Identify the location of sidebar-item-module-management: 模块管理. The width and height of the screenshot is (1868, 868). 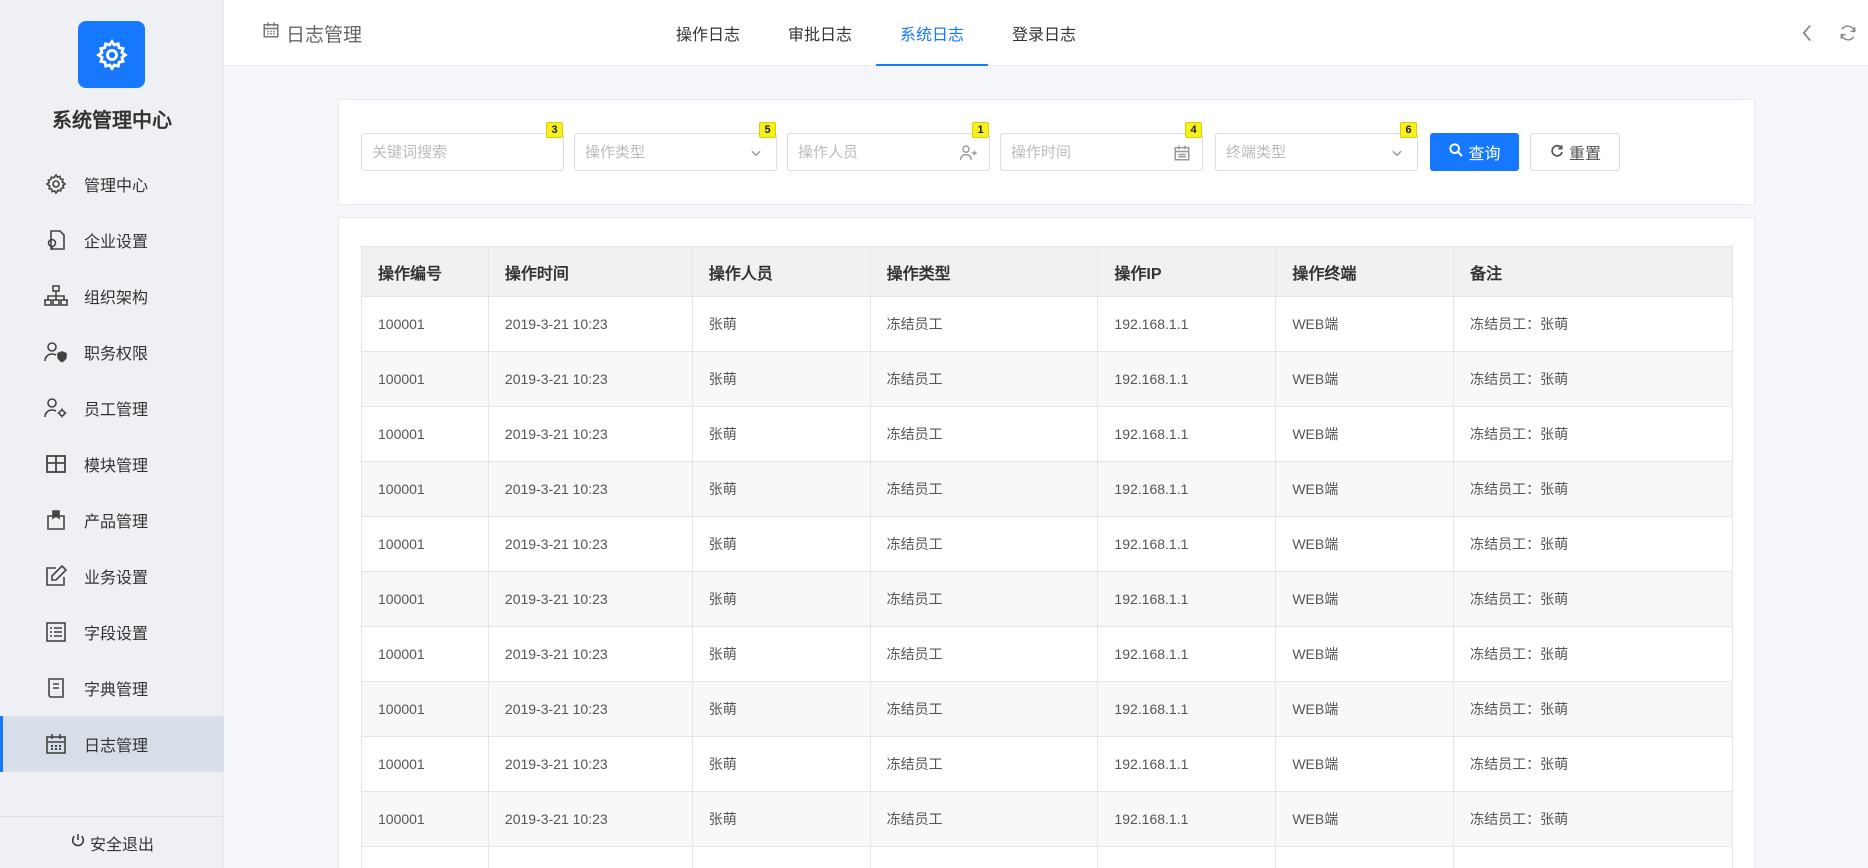
(112, 464).